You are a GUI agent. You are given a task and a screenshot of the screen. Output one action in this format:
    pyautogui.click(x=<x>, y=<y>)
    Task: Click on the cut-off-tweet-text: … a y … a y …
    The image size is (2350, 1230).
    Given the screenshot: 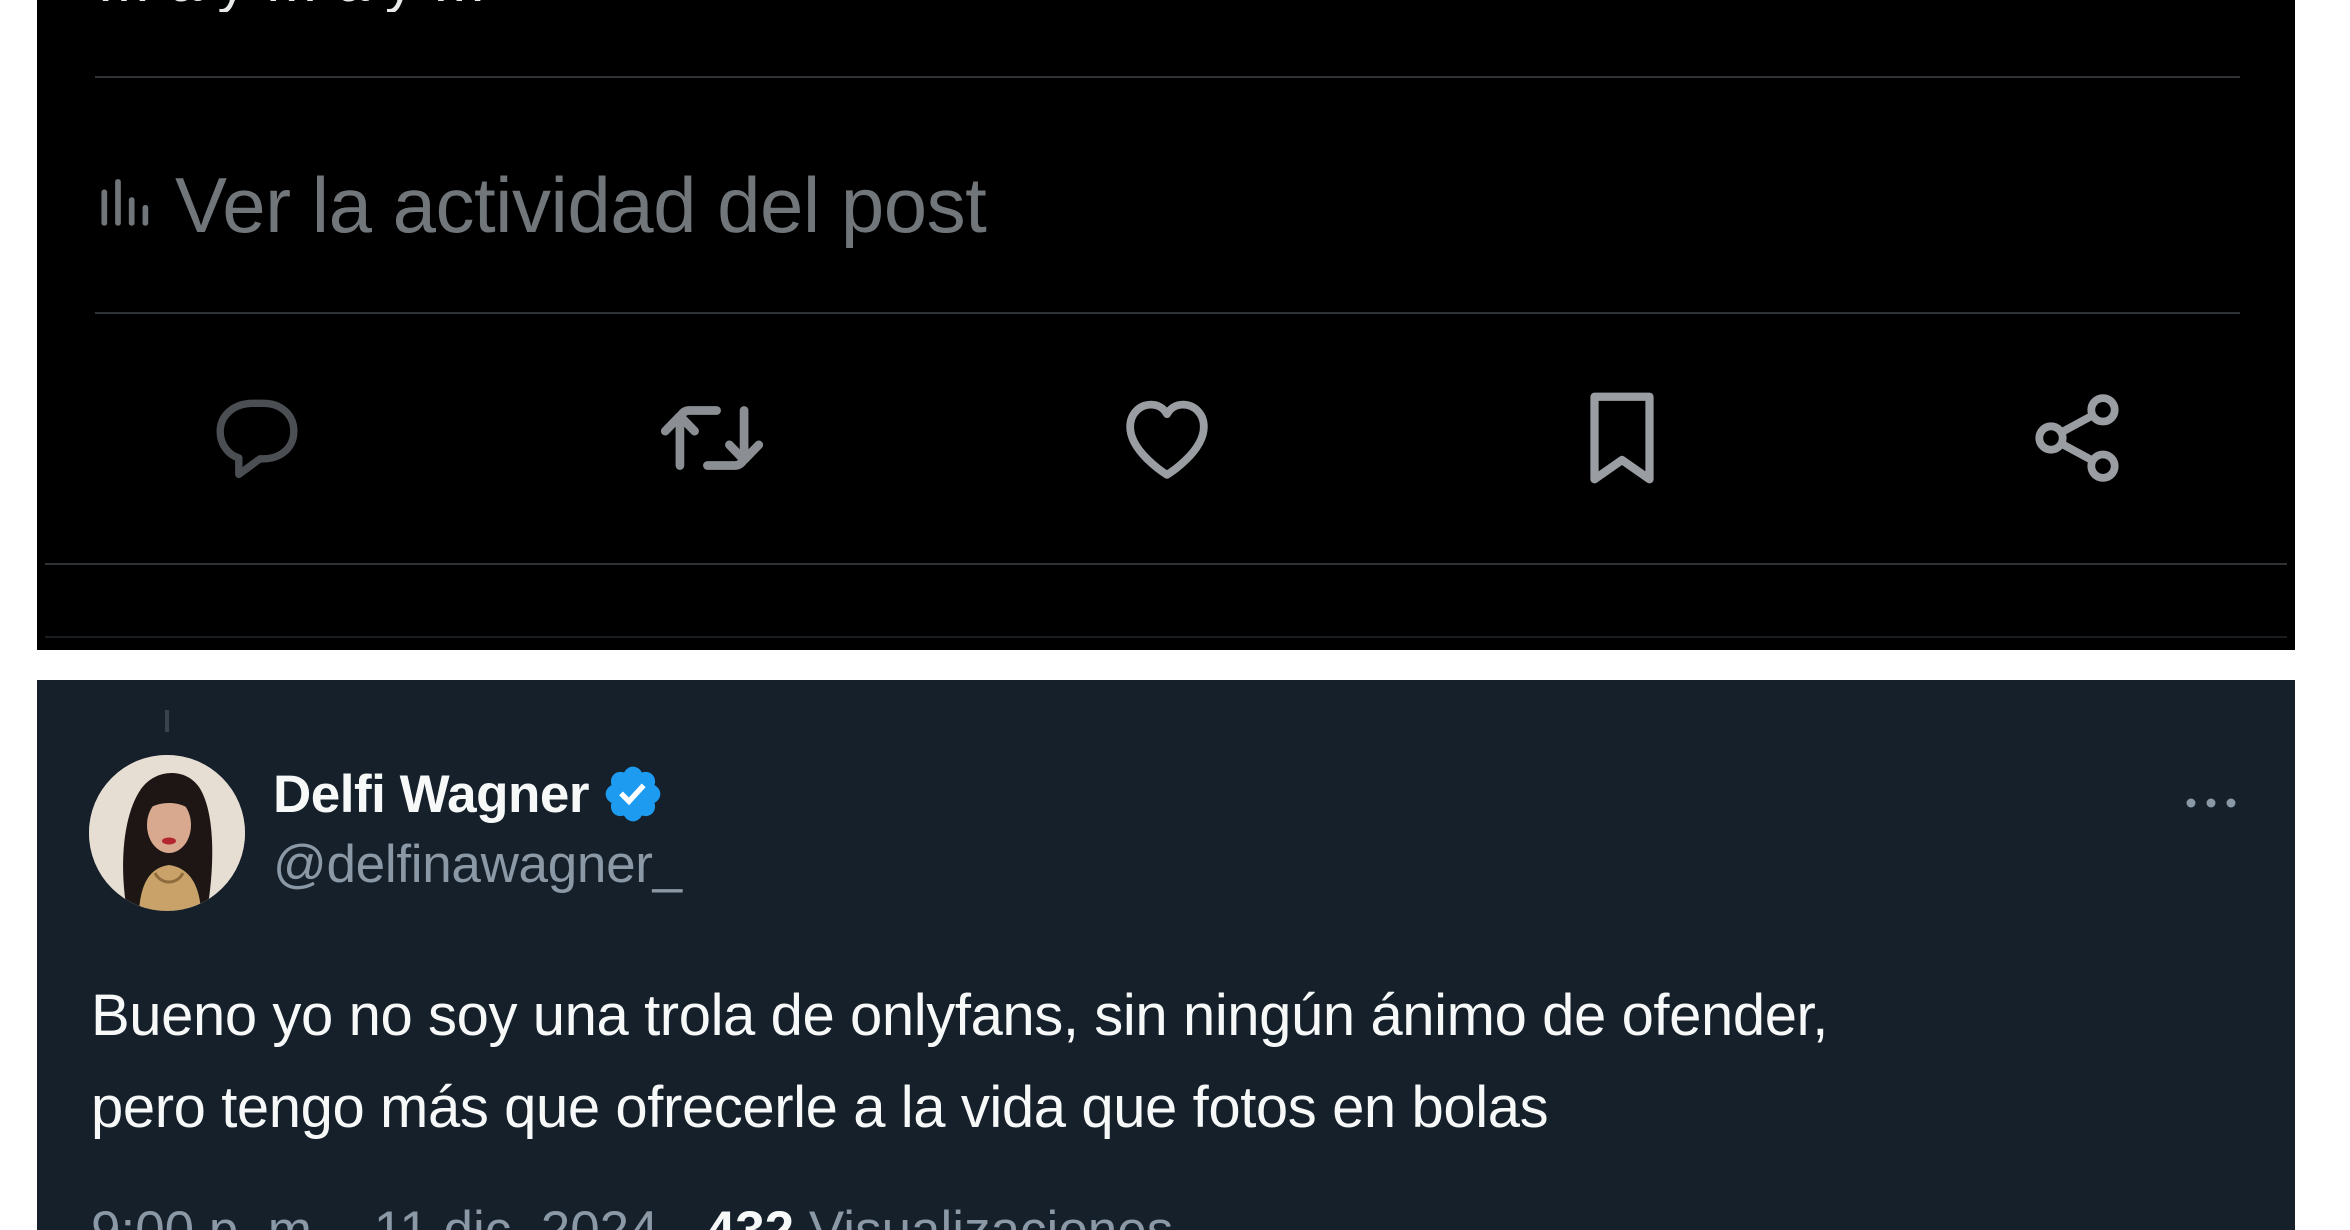 What is the action you would take?
    pyautogui.click(x=795, y=6)
    